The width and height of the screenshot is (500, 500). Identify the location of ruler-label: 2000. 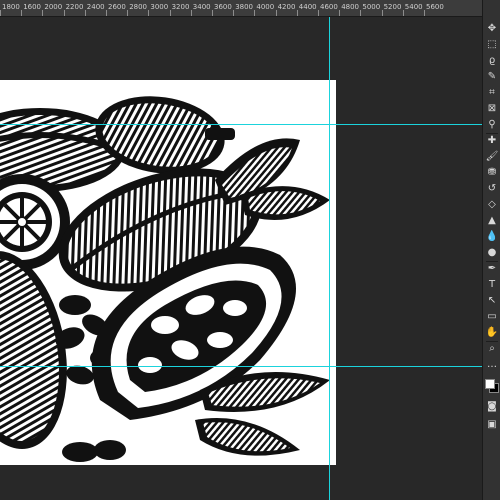
(53, 7).